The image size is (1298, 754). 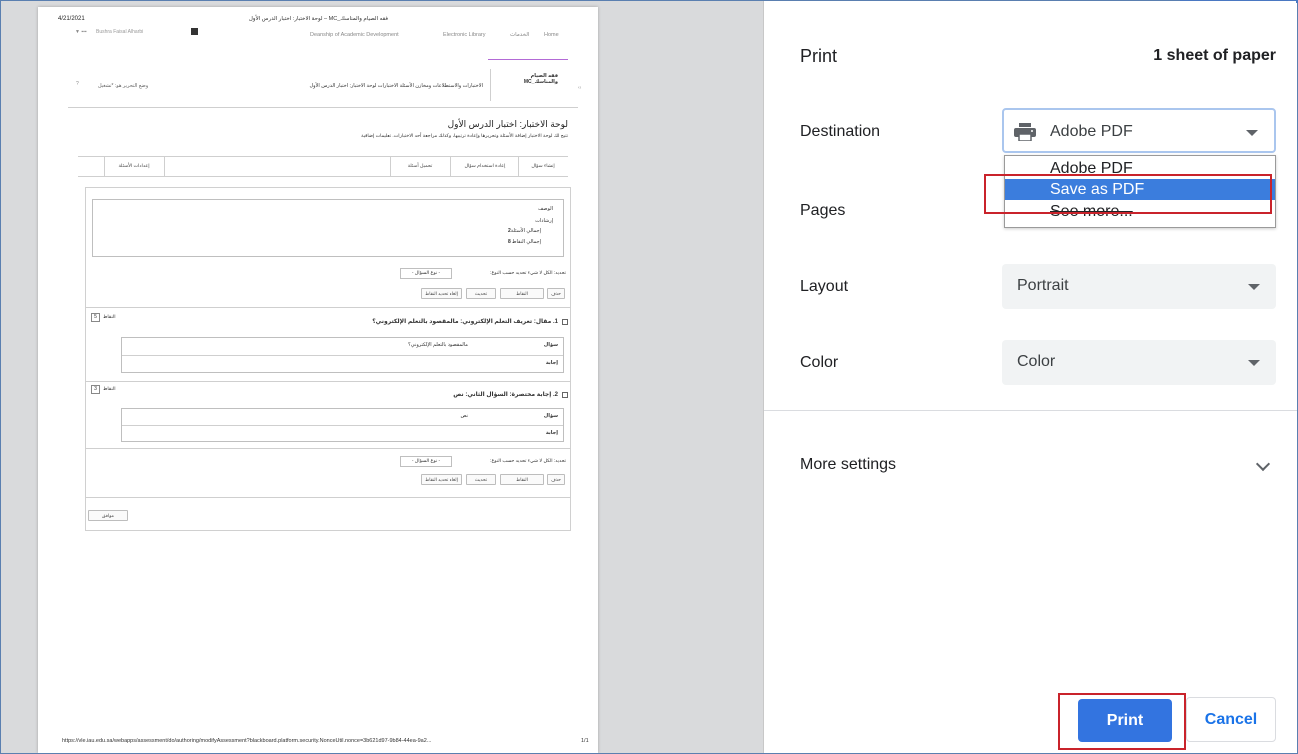 What do you see at coordinates (108, 515) in the screenshot?
I see `preview-ok-button: موافق` at bounding box center [108, 515].